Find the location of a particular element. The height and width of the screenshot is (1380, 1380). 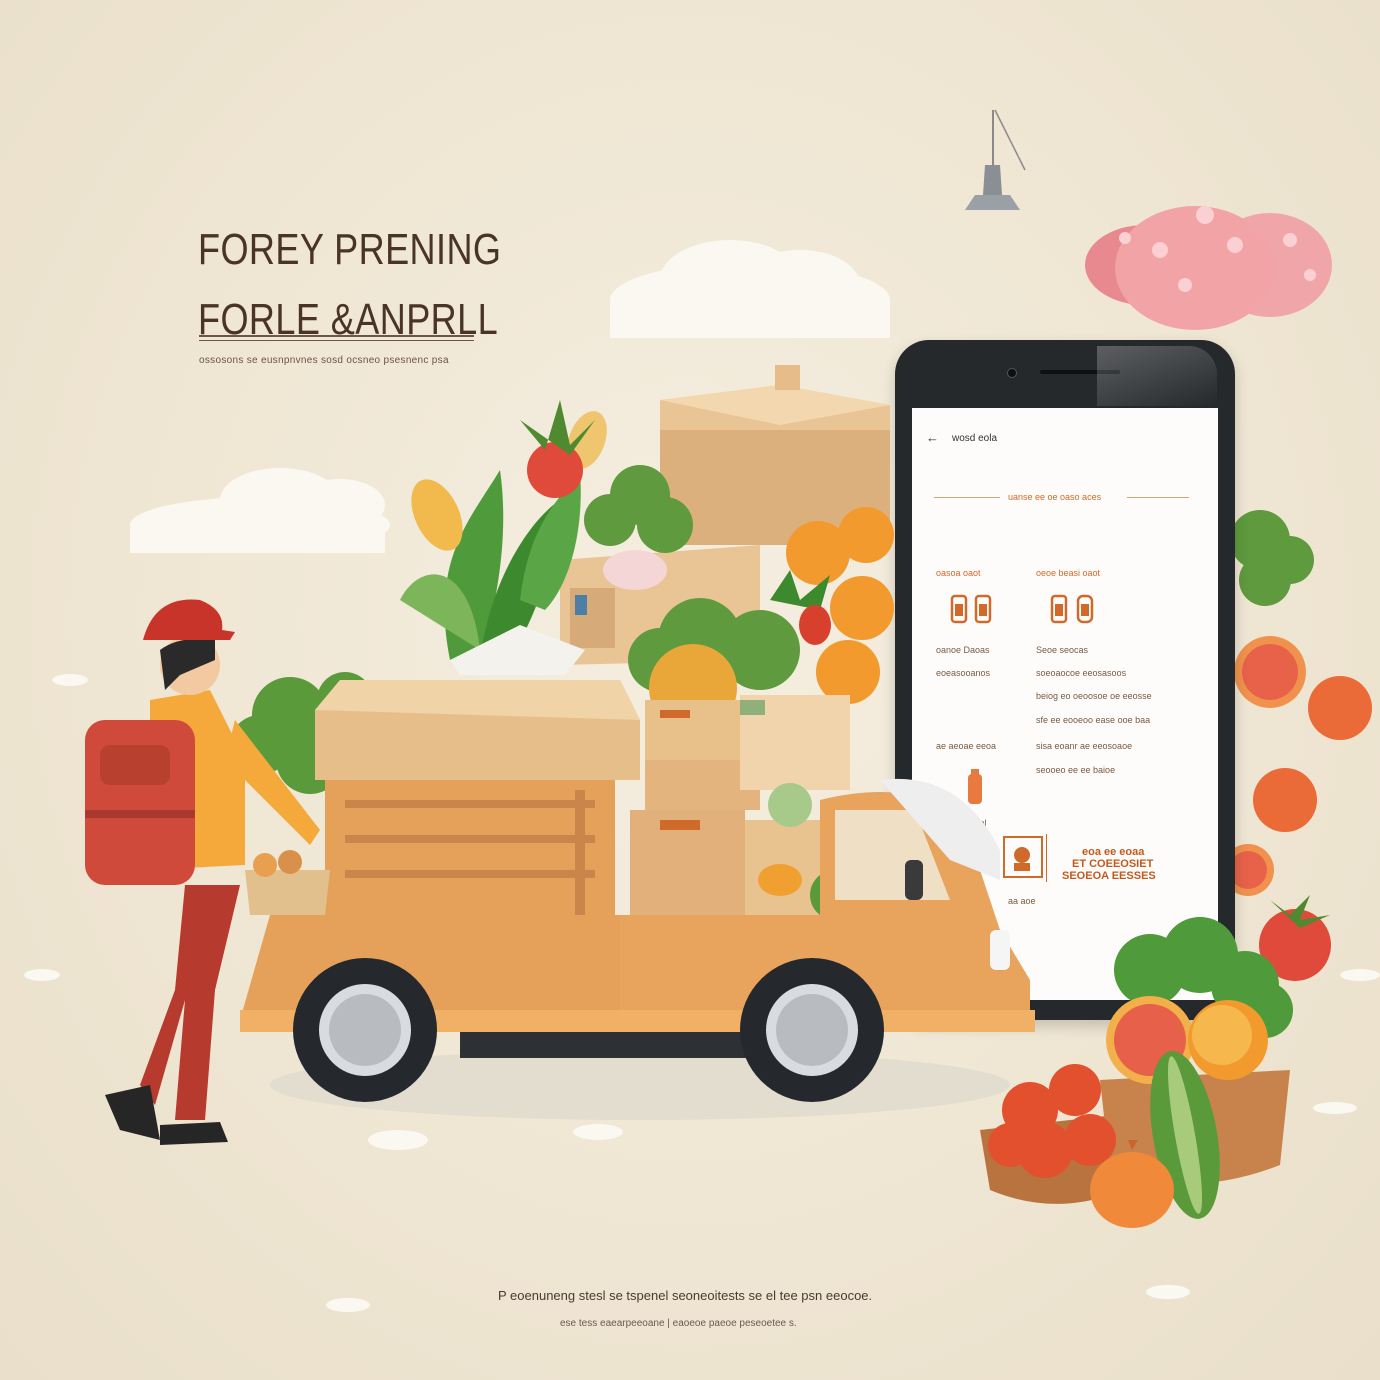

basket is located at coordinates (287, 882).